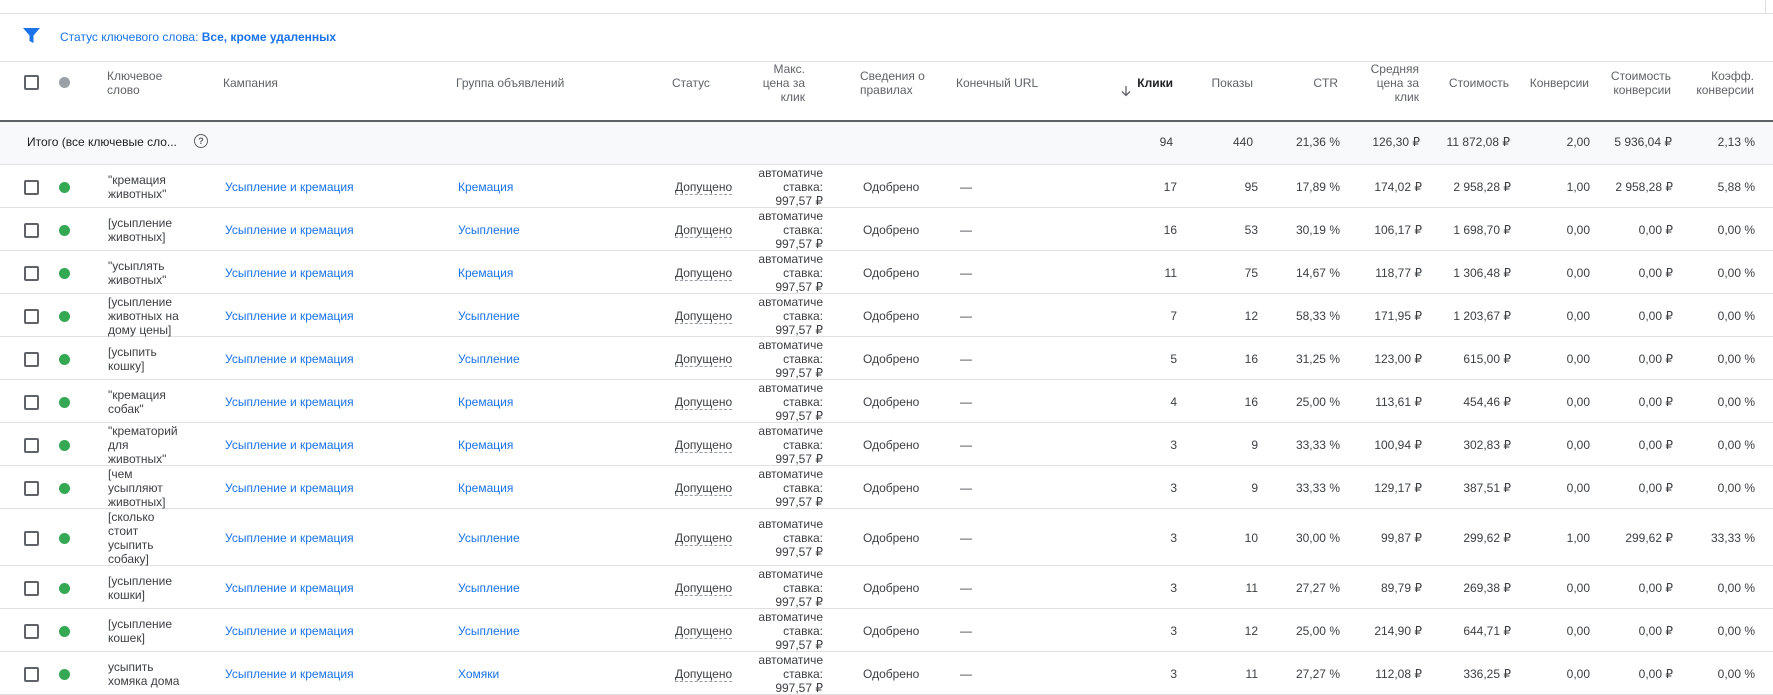 The height and width of the screenshot is (695, 1773). Describe the element at coordinates (691, 83) in the screenshot. I see `col-status: Статус` at that location.